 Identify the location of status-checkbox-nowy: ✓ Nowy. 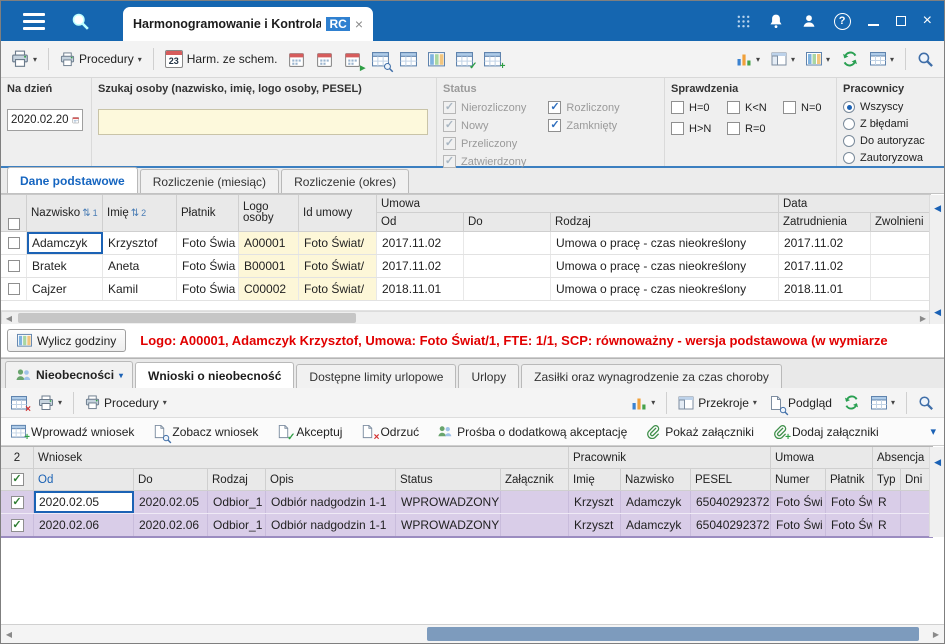
(484, 125).